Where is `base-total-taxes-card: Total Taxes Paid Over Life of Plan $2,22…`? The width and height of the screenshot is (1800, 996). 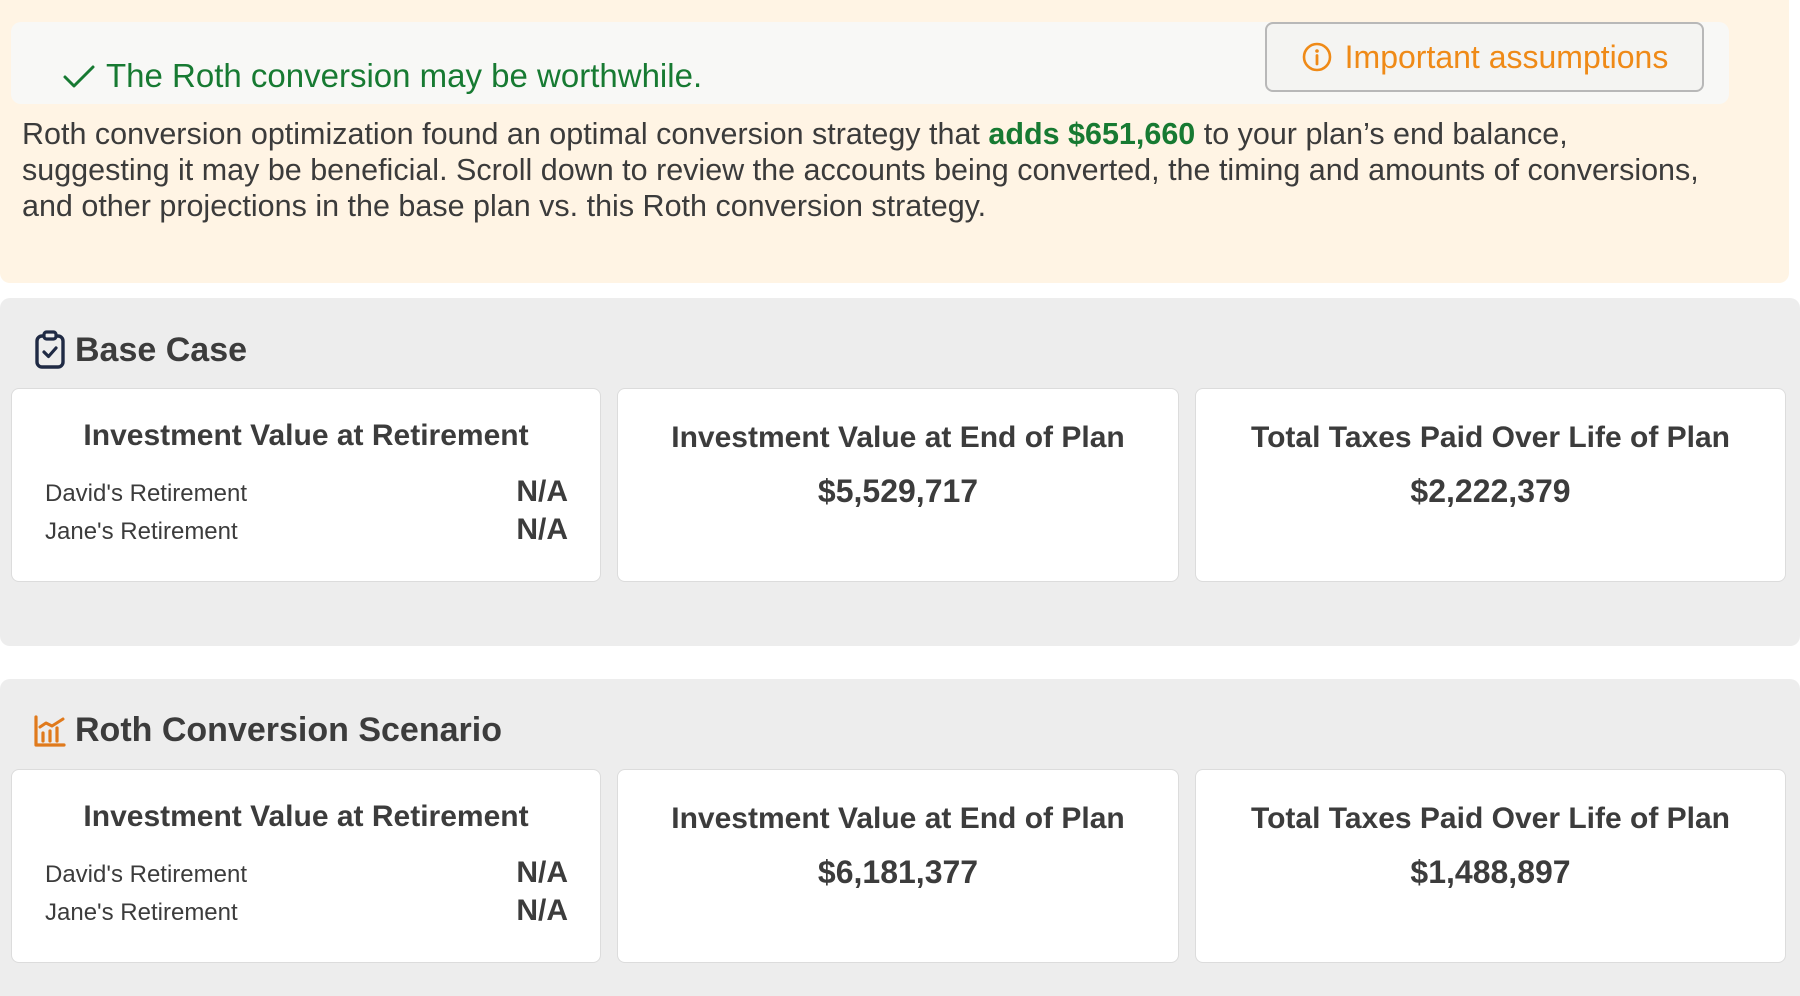 base-total-taxes-card: Total Taxes Paid Over Life of Plan $2,22… is located at coordinates (1490, 485).